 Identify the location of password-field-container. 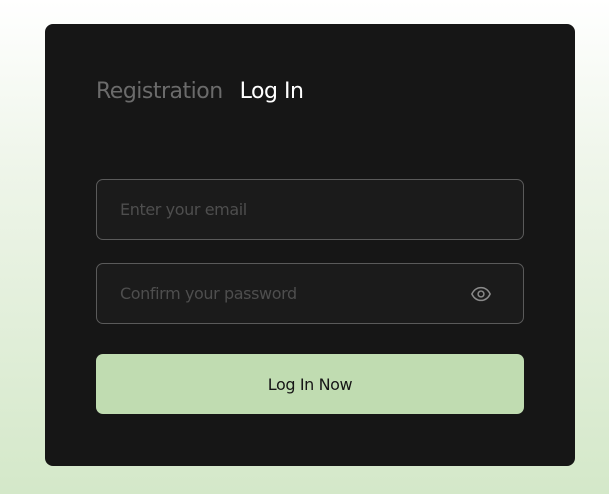
(310, 293).